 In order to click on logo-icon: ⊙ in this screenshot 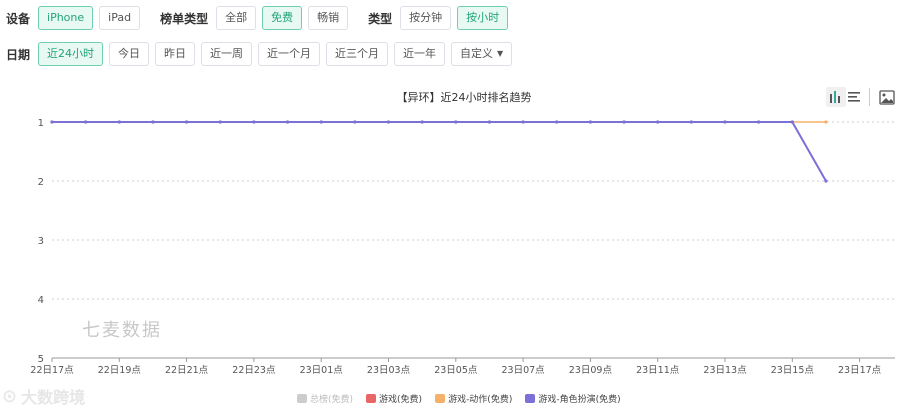, I will do `click(10, 396)`.